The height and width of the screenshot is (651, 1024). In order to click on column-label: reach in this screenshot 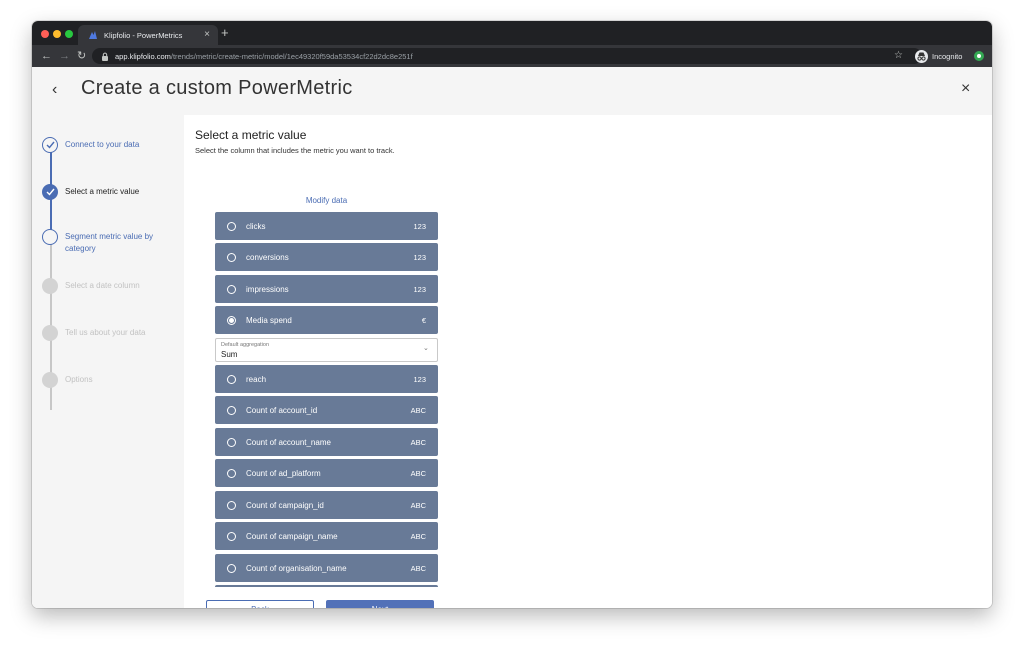, I will do `click(256, 379)`.